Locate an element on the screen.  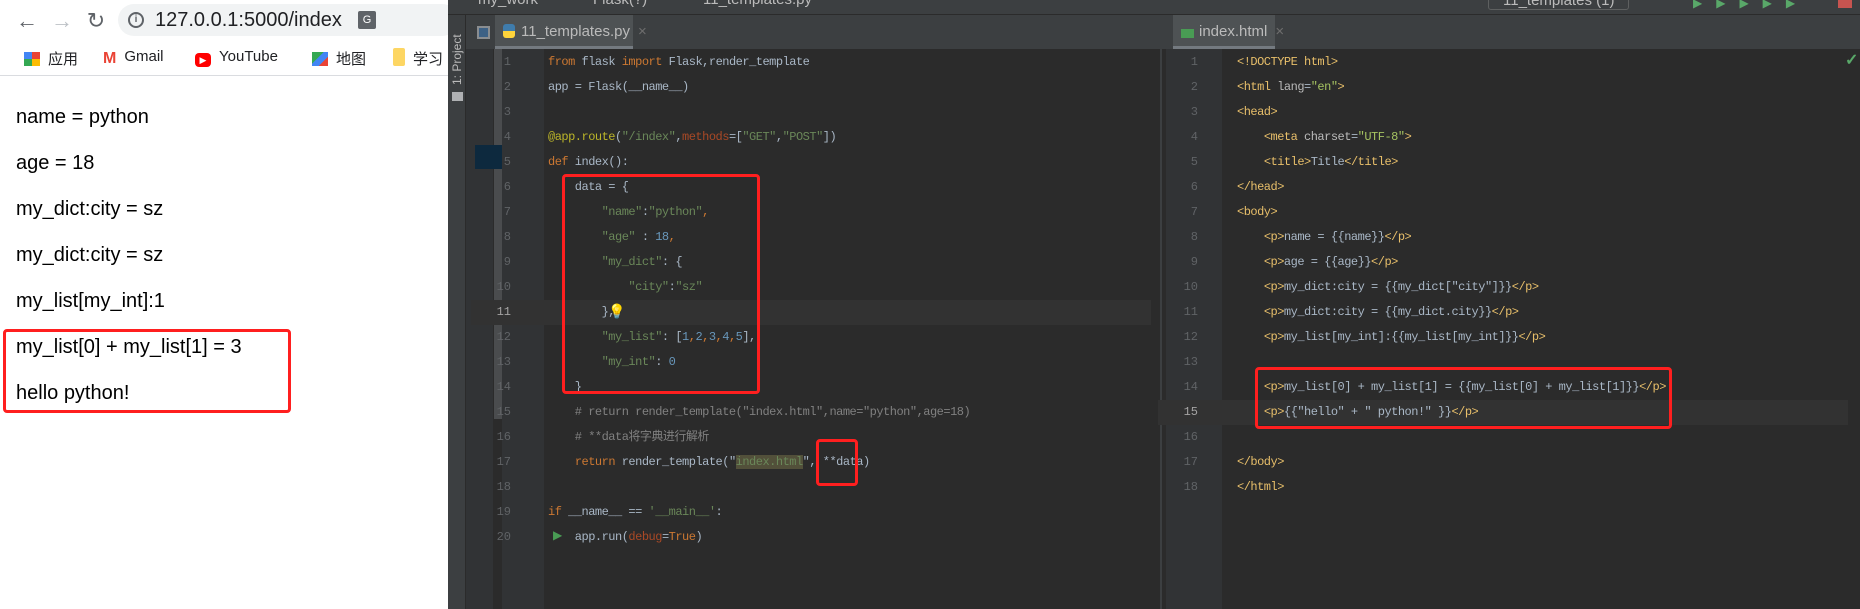
code-token: ]) is located at coordinates (829, 137).